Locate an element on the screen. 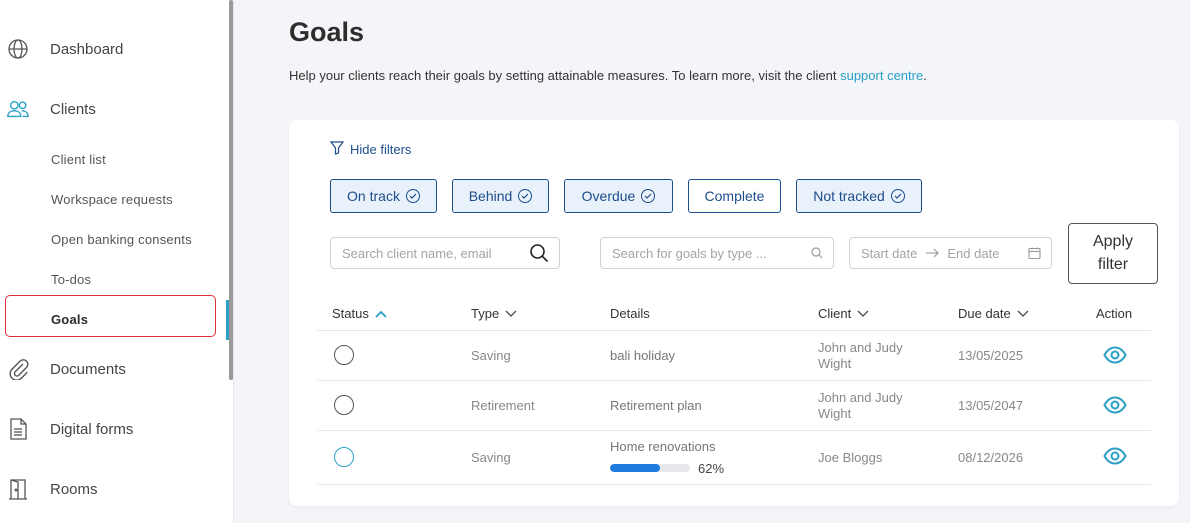  header-due-date: Due date is located at coordinates (993, 313).